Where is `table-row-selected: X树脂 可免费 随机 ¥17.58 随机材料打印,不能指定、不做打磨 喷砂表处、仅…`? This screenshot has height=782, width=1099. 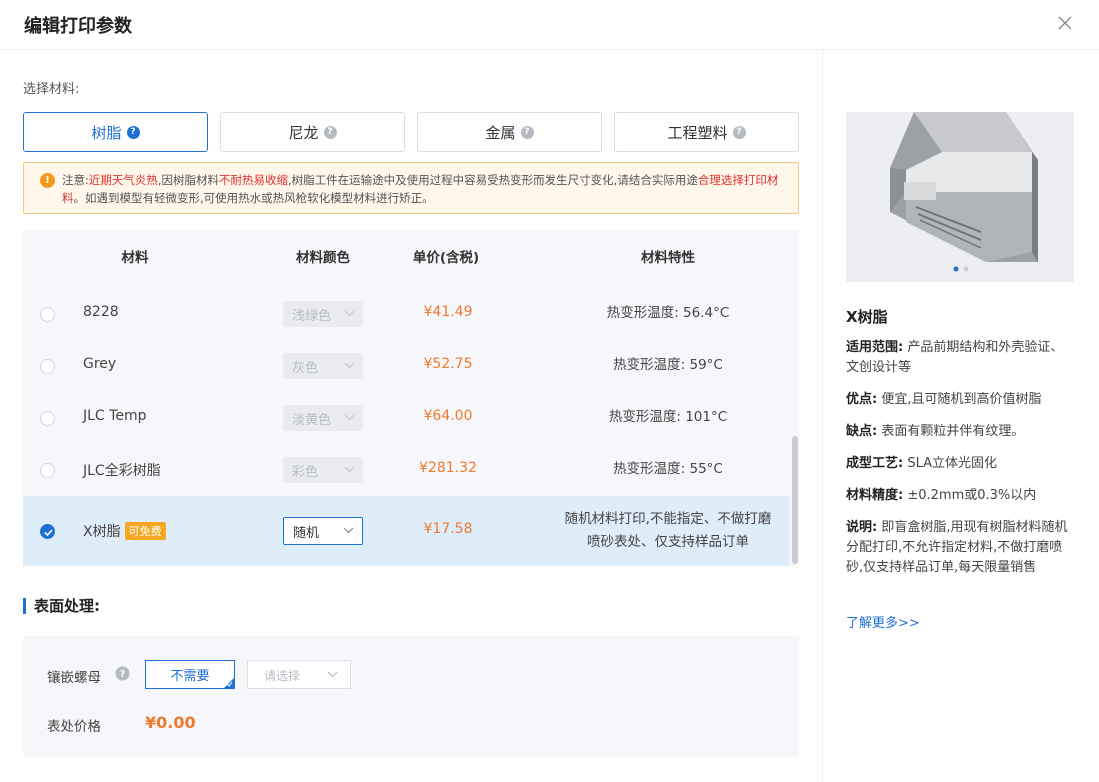 table-row-selected: X树脂 可免费 随机 ¥17.58 随机材料打印,不能指定、不做打磨 喷砂表处、仅… is located at coordinates (406, 531).